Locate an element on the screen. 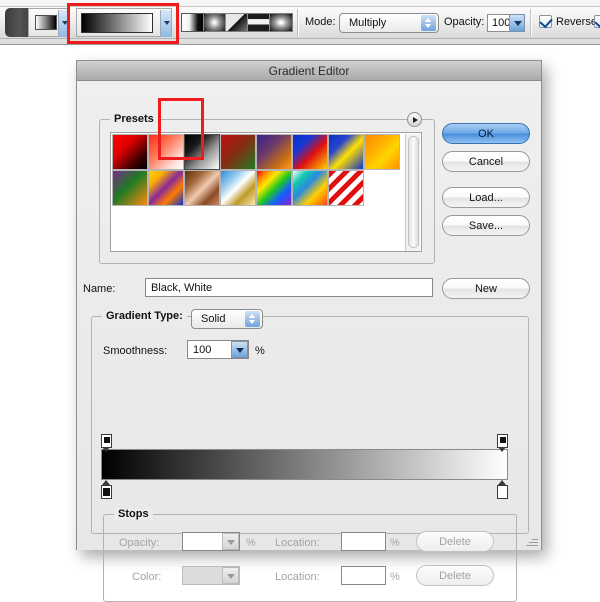 This screenshot has width=600, height=602. opacity-input: 100% is located at coordinates (506, 23).